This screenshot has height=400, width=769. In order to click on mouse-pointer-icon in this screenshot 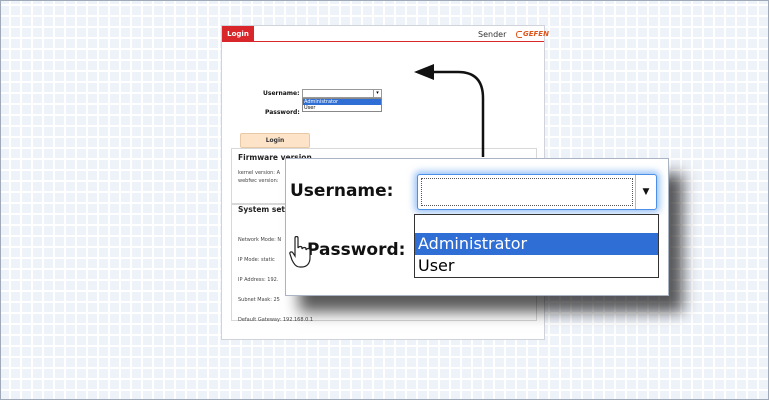, I will do `click(300, 252)`.